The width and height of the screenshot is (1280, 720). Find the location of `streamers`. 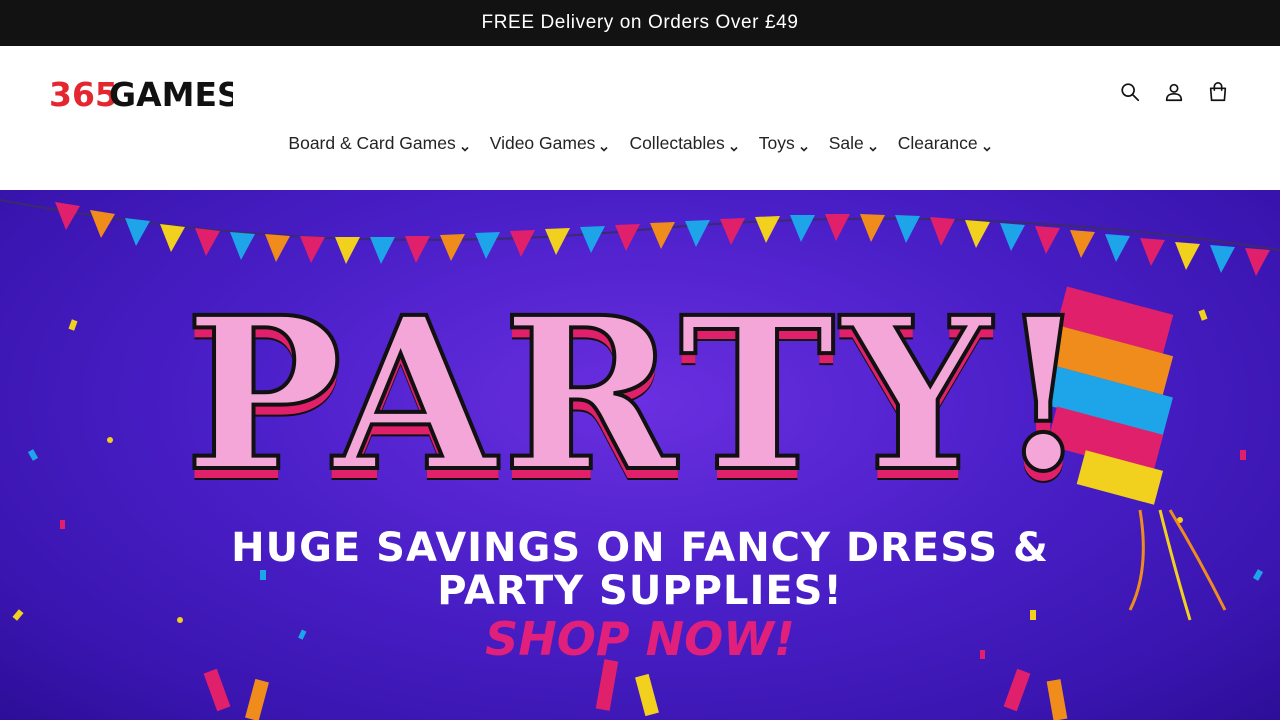

streamers is located at coordinates (635, 689).